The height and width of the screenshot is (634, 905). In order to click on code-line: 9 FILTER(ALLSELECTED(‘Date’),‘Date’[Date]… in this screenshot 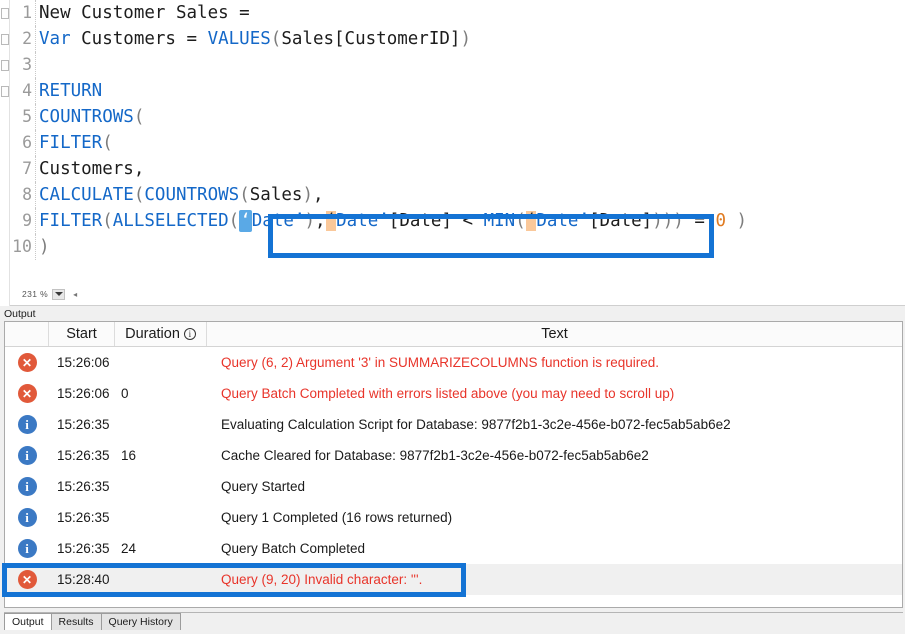, I will do `click(457, 221)`.